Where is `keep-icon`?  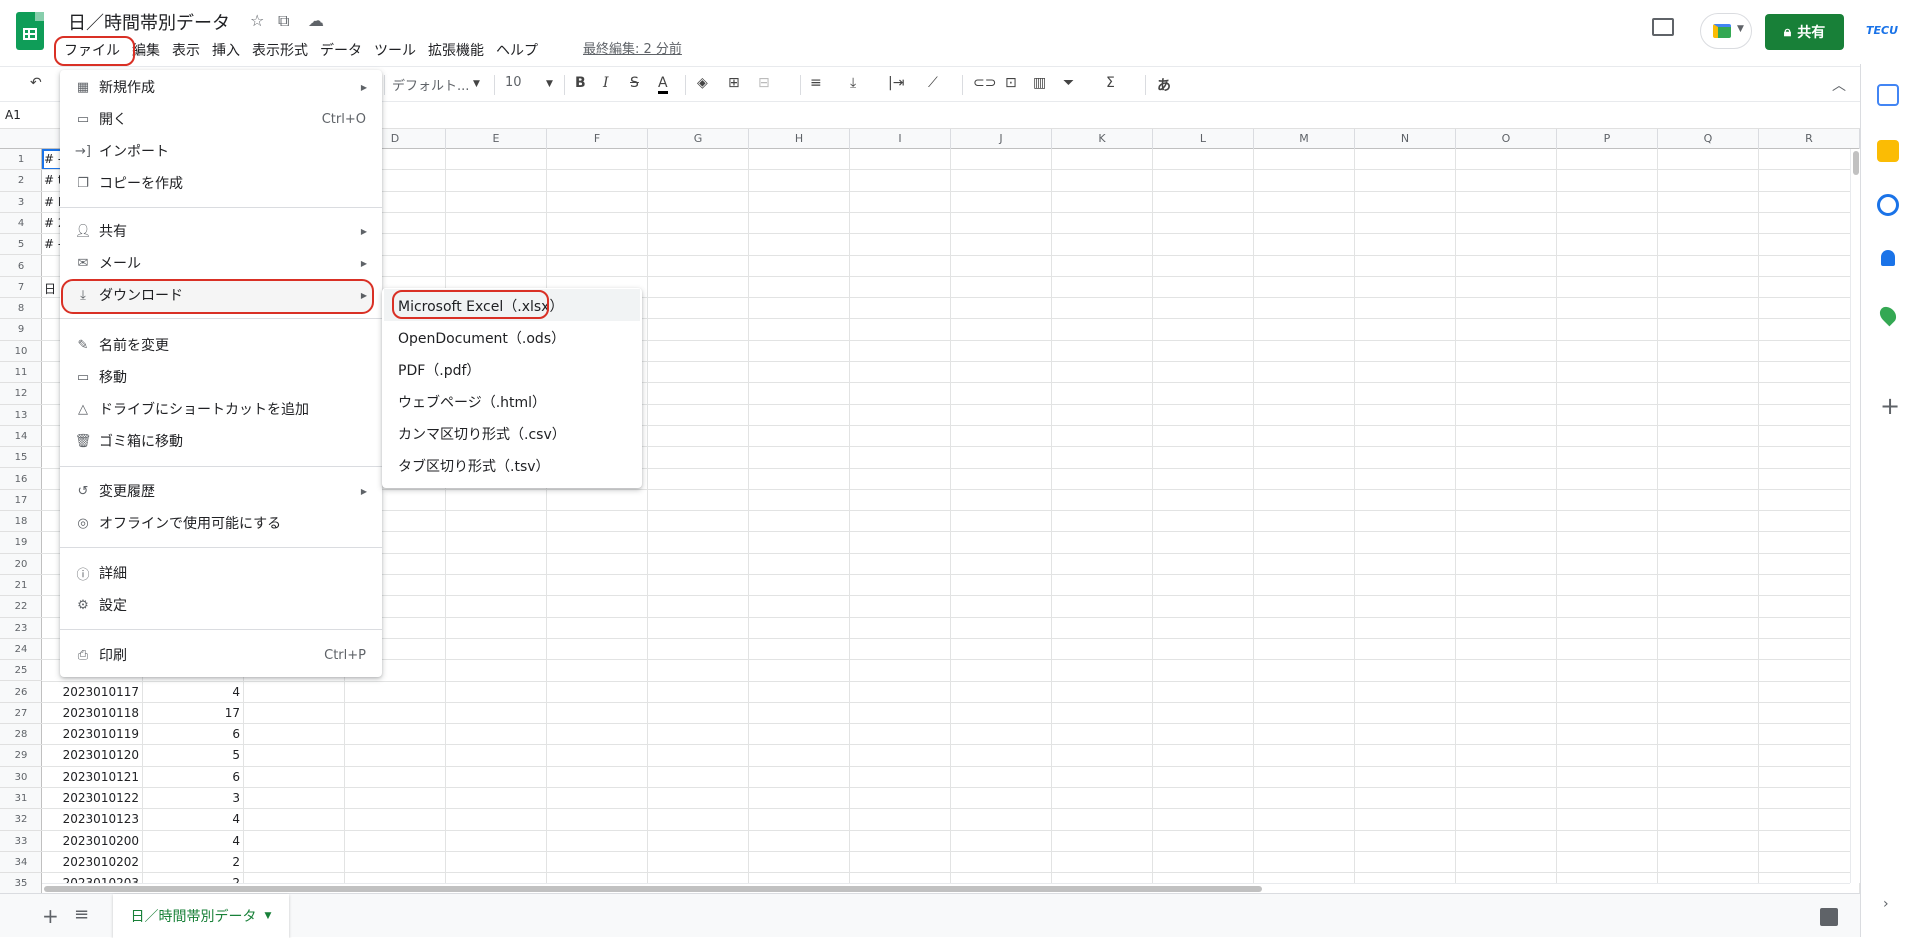 keep-icon is located at coordinates (1888, 151).